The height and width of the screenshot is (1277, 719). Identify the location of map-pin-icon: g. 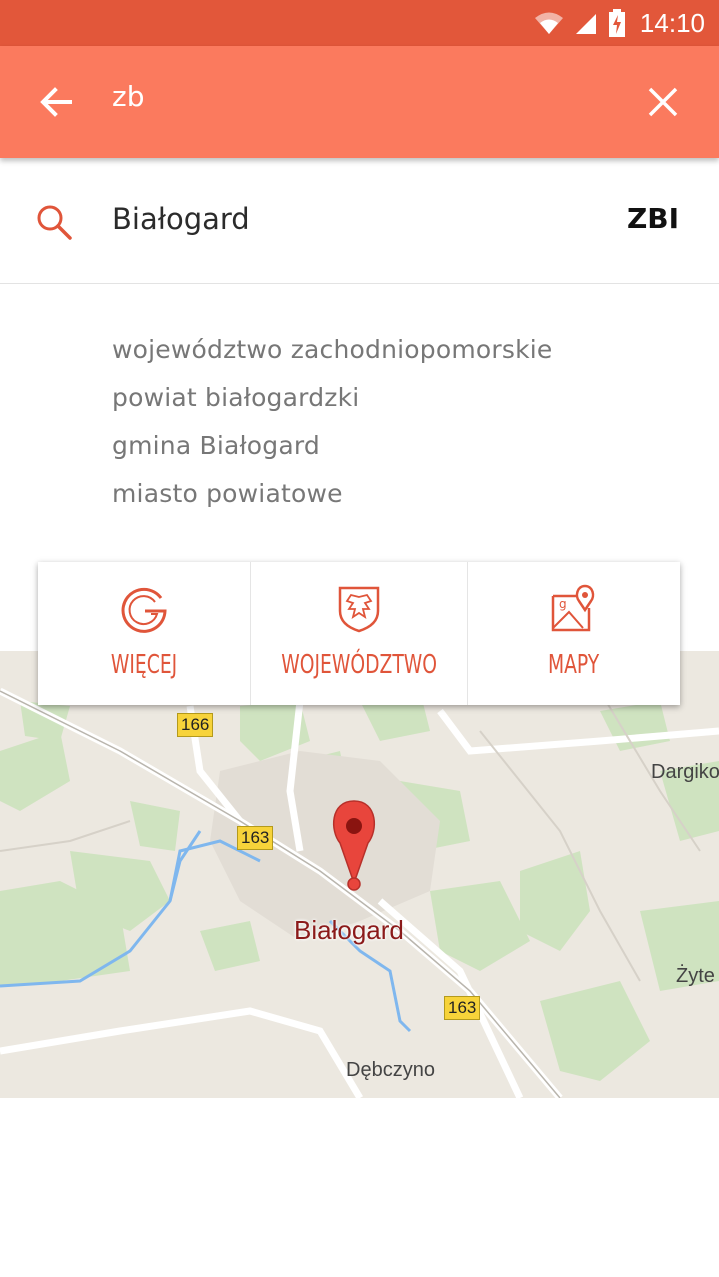
(574, 609).